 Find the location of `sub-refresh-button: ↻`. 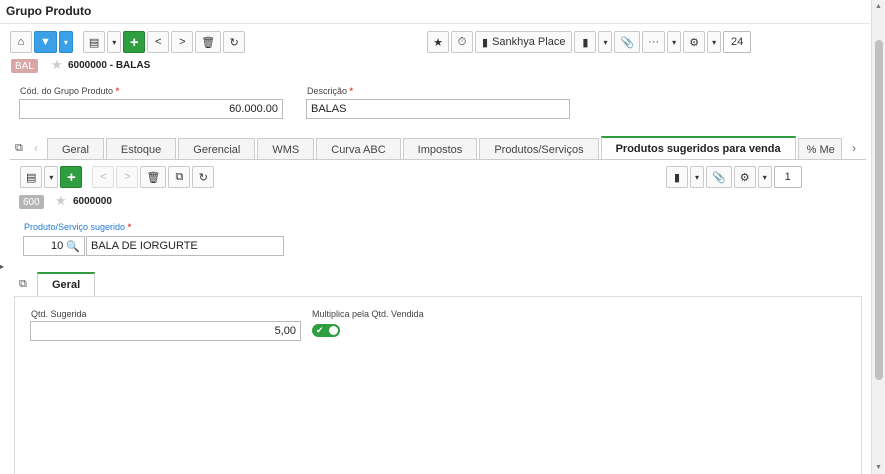

sub-refresh-button: ↻ is located at coordinates (203, 177).